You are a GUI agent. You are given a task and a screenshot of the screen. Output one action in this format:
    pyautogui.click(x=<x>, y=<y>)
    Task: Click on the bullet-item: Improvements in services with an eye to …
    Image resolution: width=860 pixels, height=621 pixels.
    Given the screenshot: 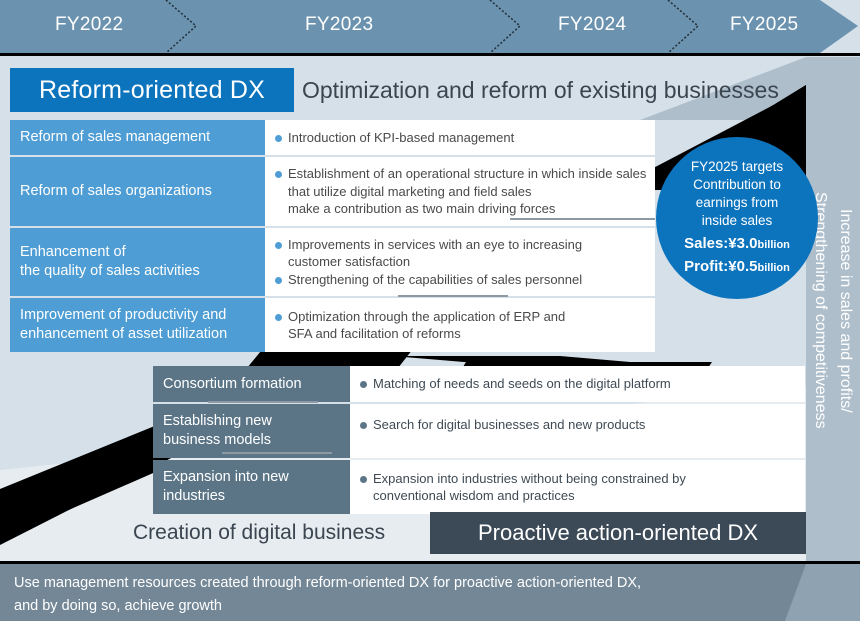 What is the action you would take?
    pyautogui.click(x=463, y=253)
    